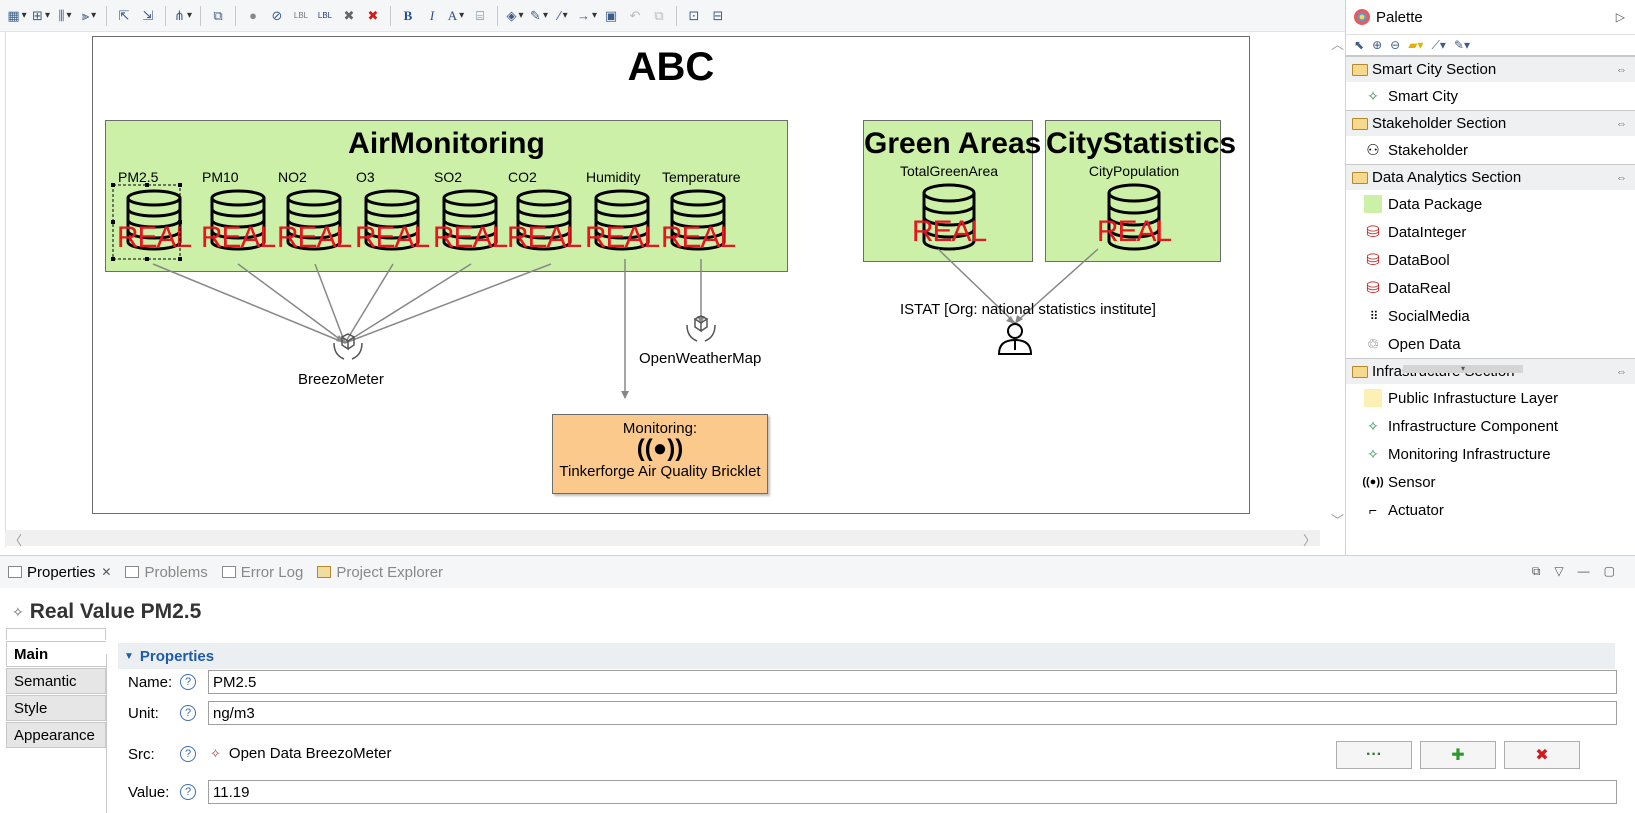  What do you see at coordinates (183, 16) in the screenshot?
I see `layout-dropdown-button: ⋔` at bounding box center [183, 16].